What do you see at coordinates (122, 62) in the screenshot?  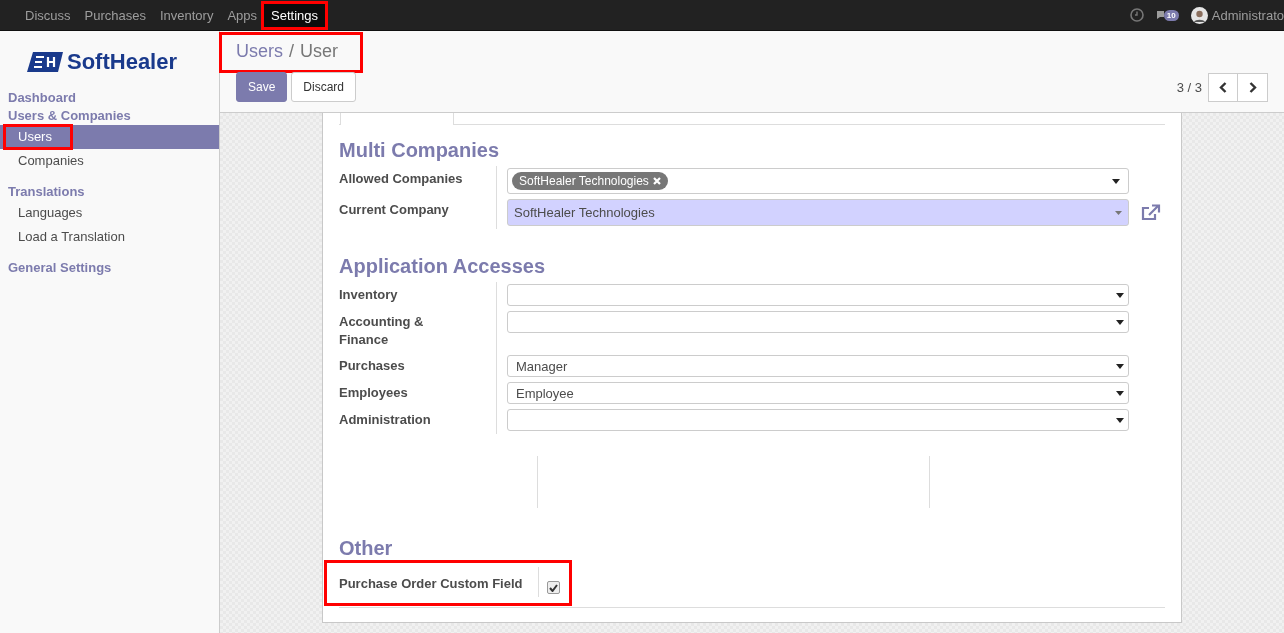 I see `brand-name: SoftHealer` at bounding box center [122, 62].